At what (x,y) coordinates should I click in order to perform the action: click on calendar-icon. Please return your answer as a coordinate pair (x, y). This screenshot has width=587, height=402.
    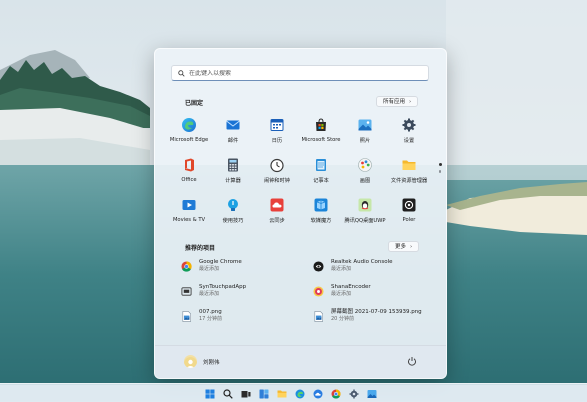
    Looking at the image, I should click on (277, 125).